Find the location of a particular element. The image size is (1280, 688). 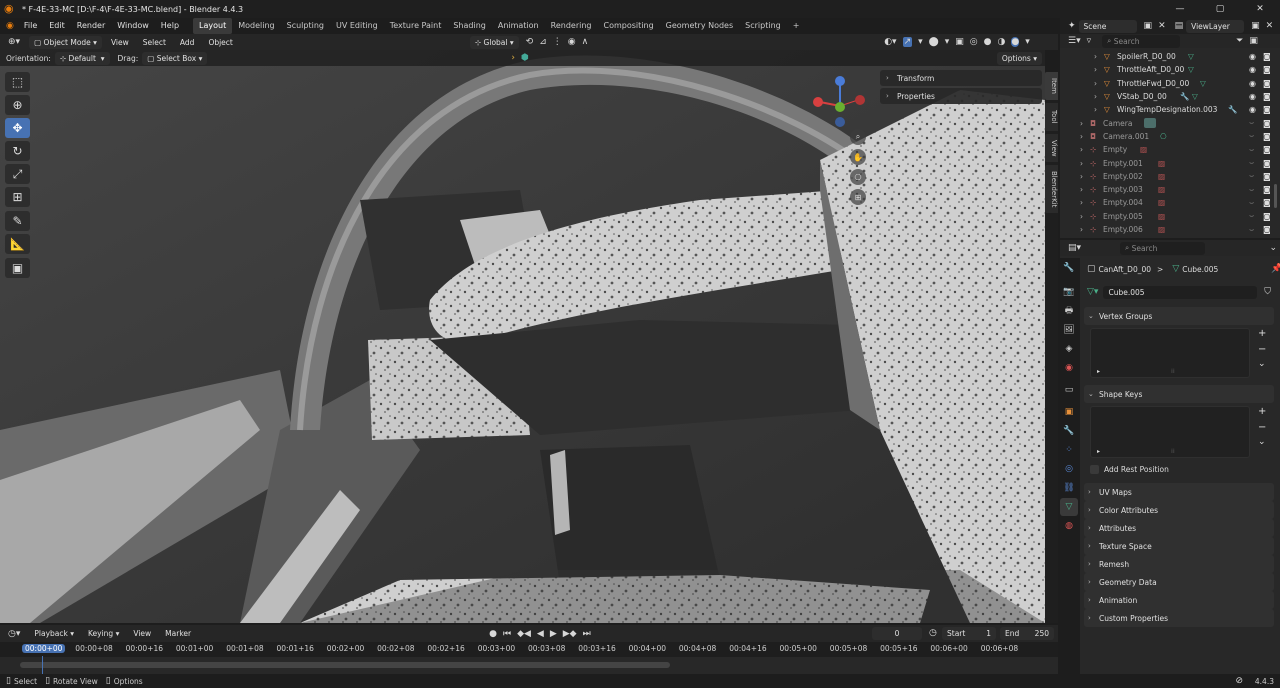

panel-geometry-data: › Geometry Data is located at coordinates (1179, 582).